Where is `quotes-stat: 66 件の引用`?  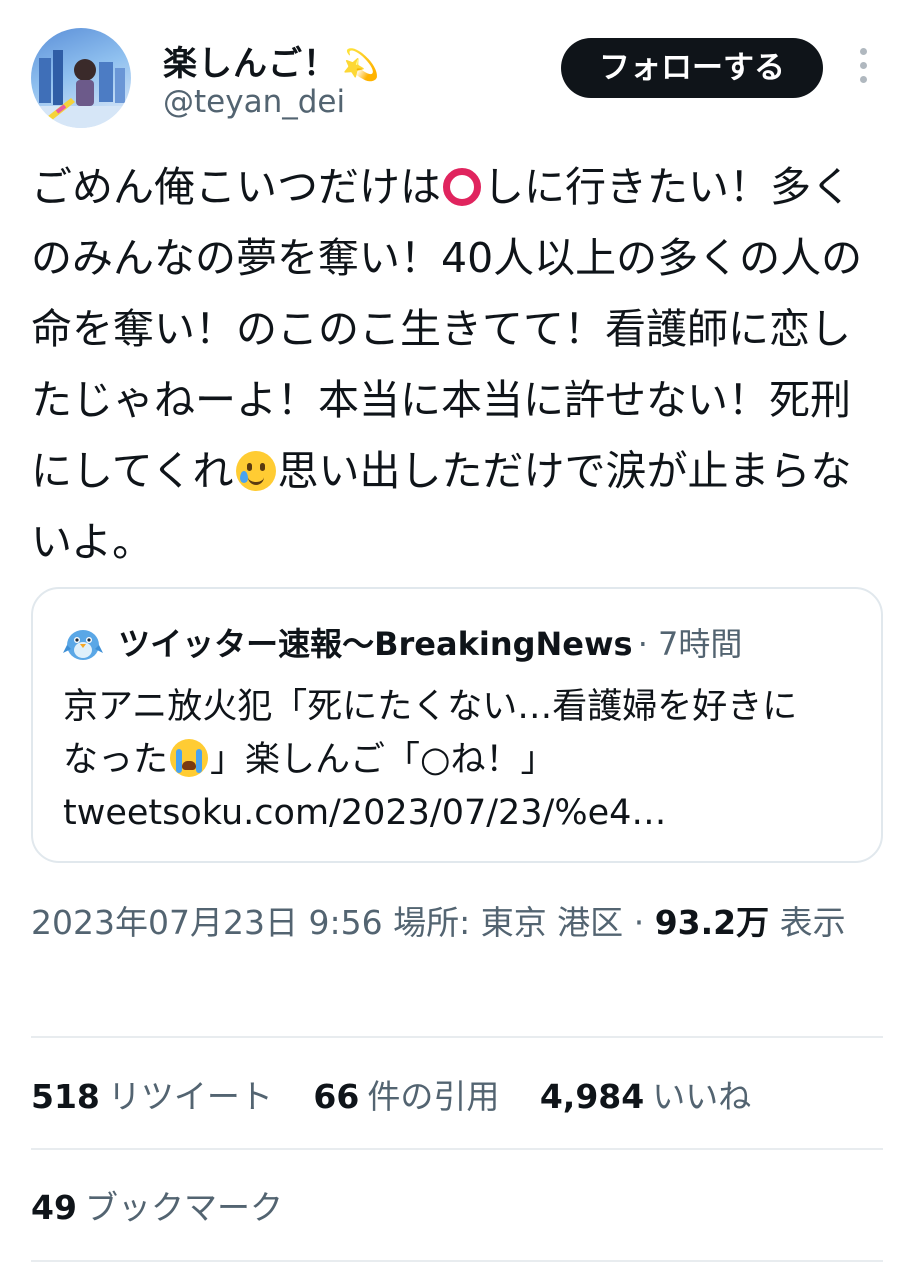
quotes-stat: 66 件の引用 is located at coordinates (406, 1097).